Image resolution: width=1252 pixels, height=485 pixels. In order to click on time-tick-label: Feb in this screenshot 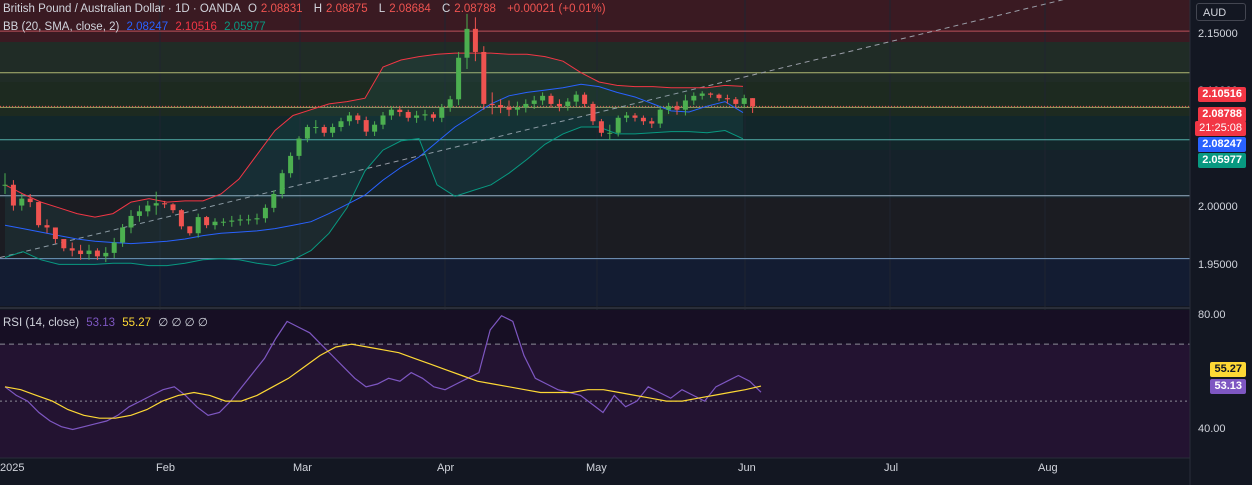, I will do `click(165, 468)`.